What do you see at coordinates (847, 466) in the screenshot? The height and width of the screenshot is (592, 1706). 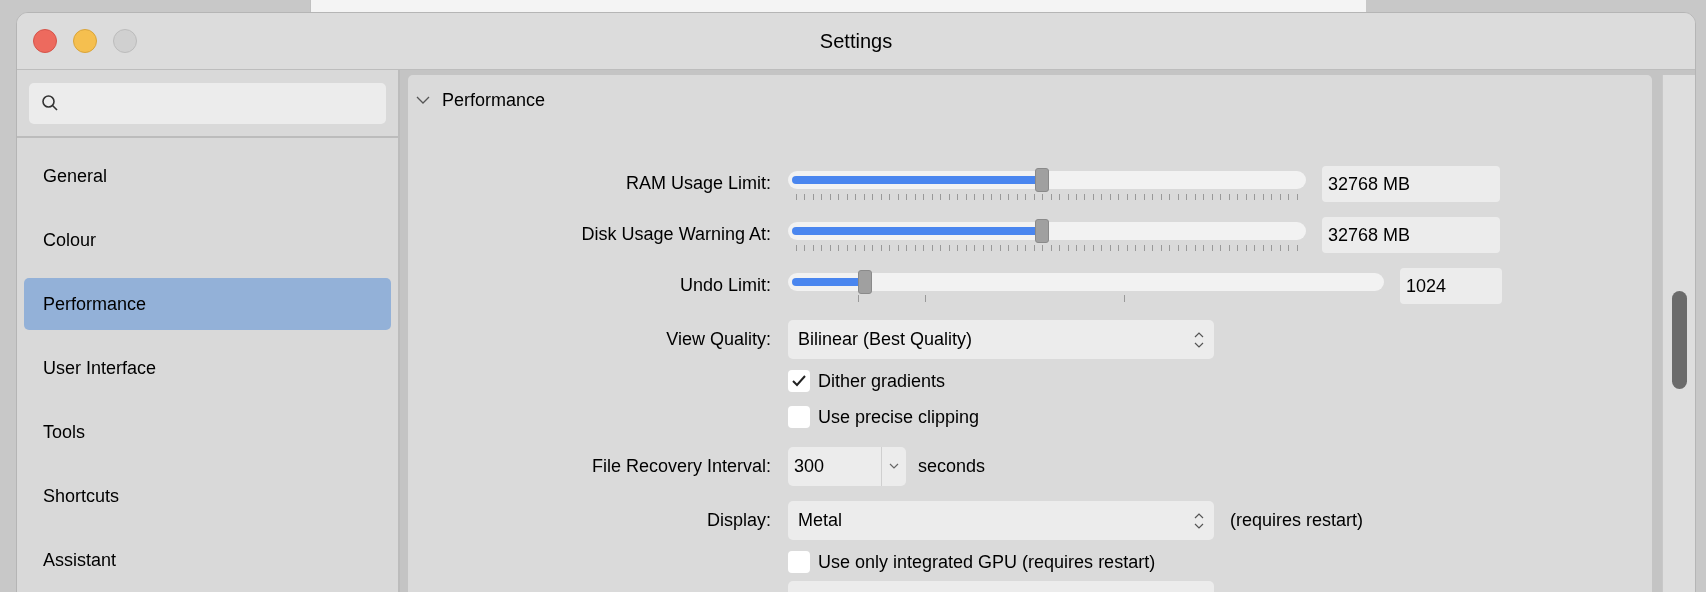 I see `combo-box: 300` at bounding box center [847, 466].